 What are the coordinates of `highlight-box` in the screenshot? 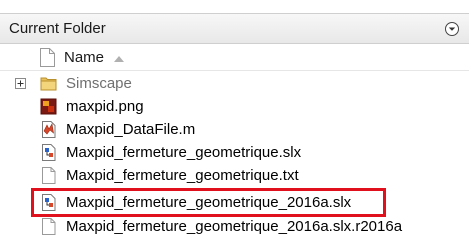 It's located at (208, 202).